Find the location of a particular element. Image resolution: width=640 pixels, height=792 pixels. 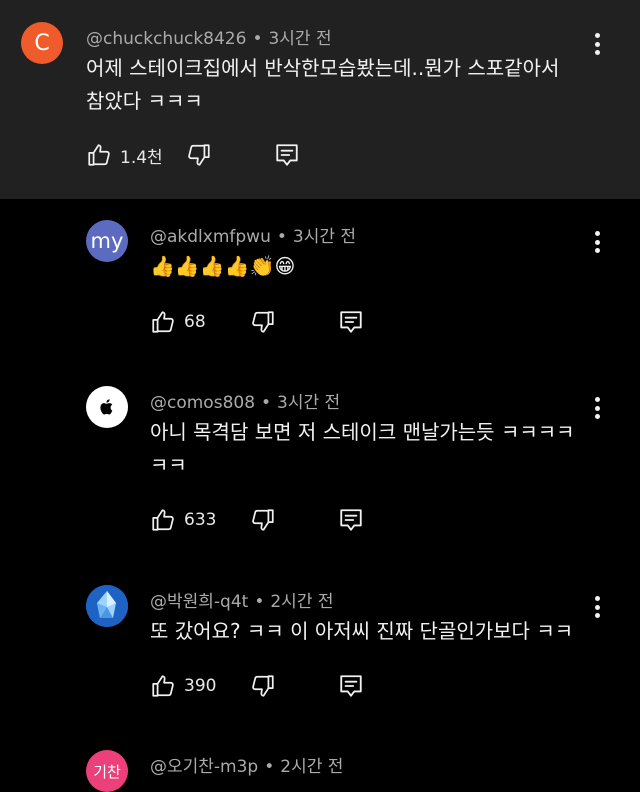

like-count: 68 is located at coordinates (195, 322).